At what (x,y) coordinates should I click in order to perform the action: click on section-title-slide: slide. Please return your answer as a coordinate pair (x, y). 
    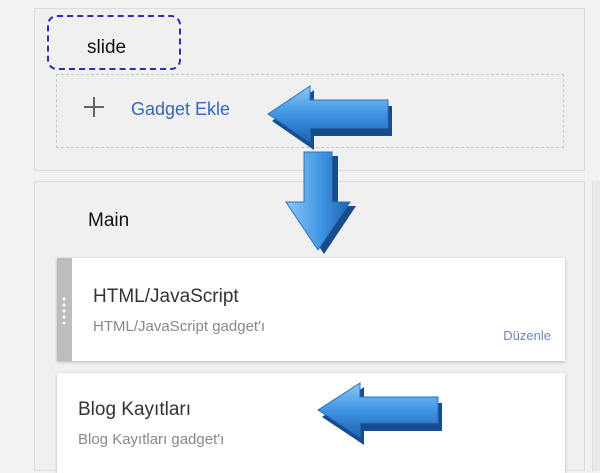
    Looking at the image, I should click on (107, 47).